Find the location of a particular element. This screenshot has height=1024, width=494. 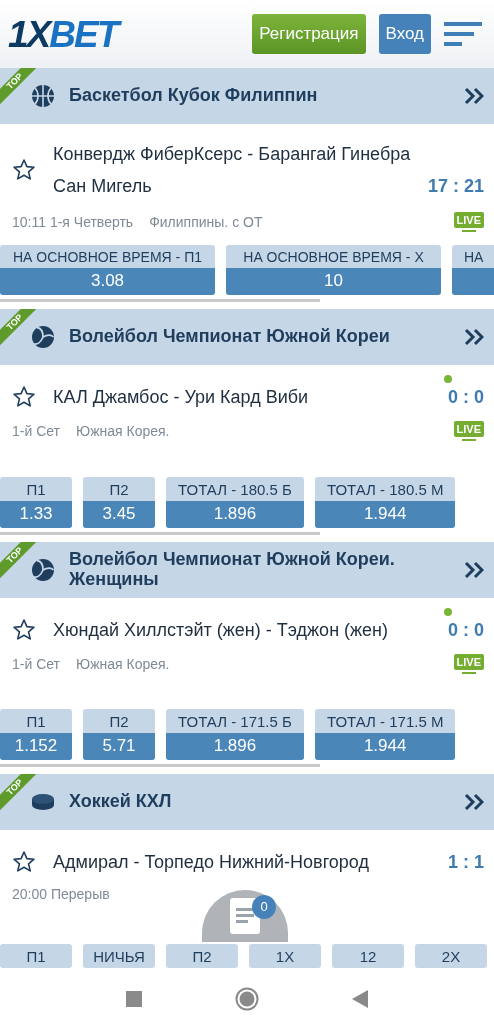

home-icon is located at coordinates (247, 999).